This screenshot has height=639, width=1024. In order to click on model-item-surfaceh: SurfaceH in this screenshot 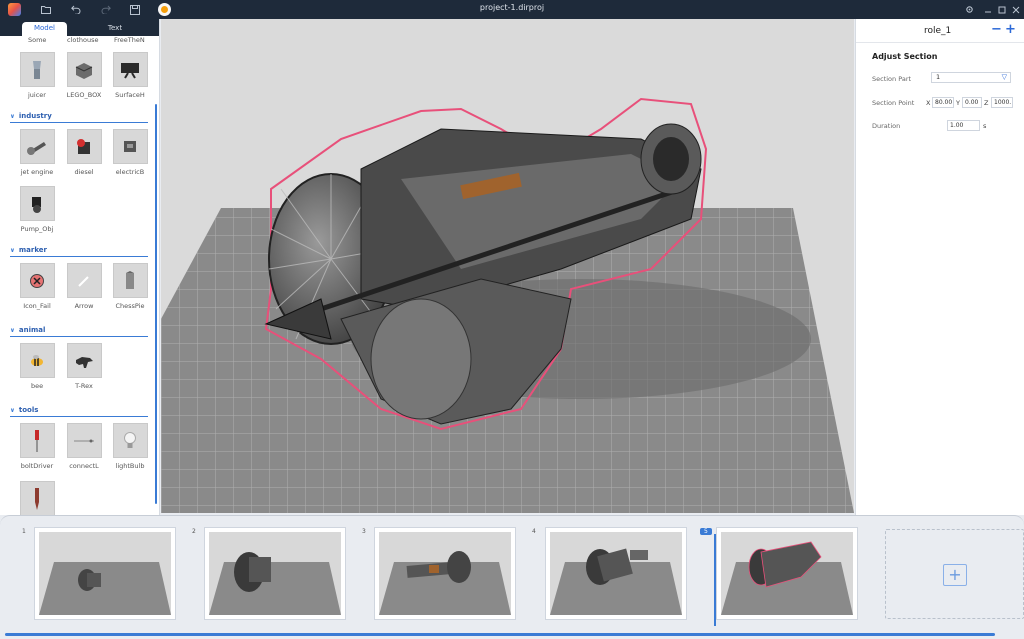, I will do `click(130, 75)`.